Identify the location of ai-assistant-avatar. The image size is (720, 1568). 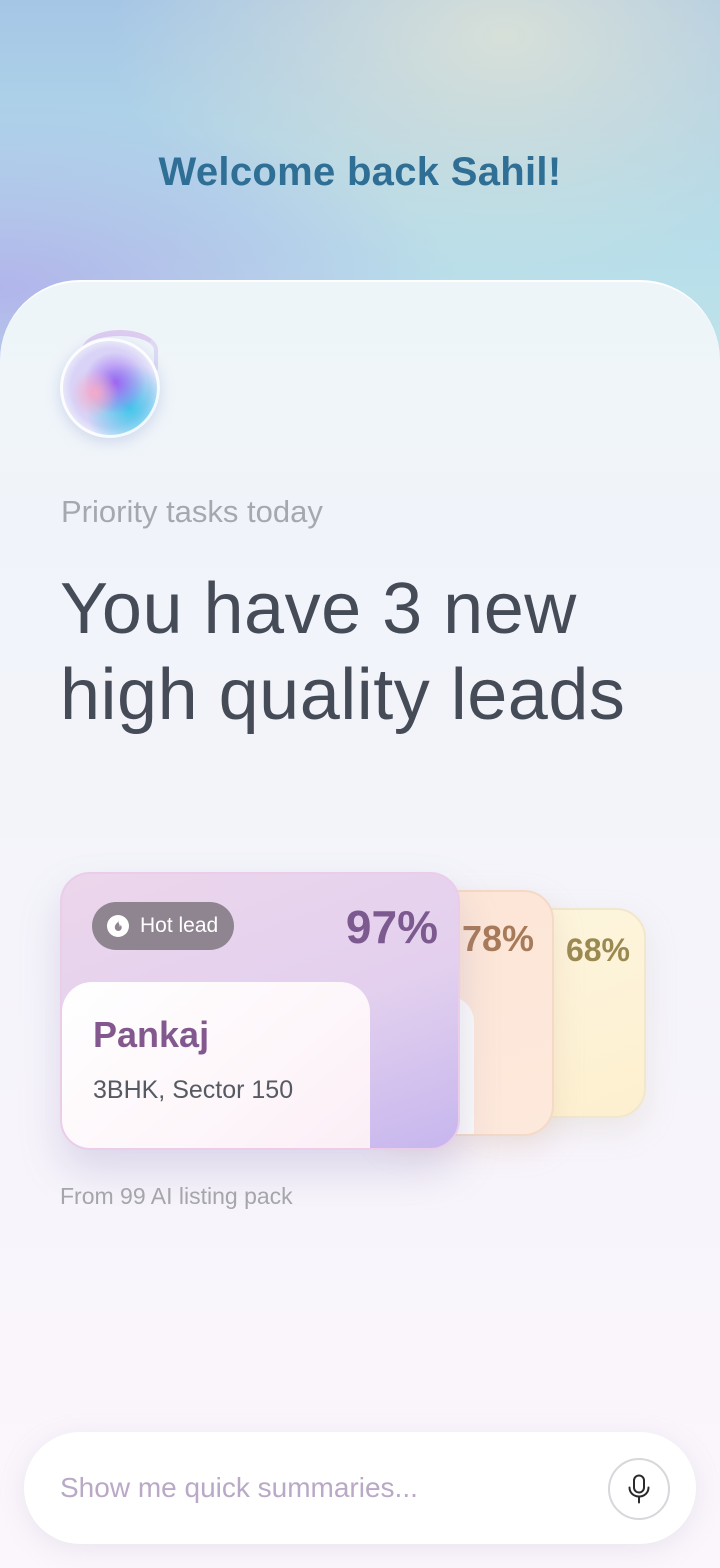
(110, 384).